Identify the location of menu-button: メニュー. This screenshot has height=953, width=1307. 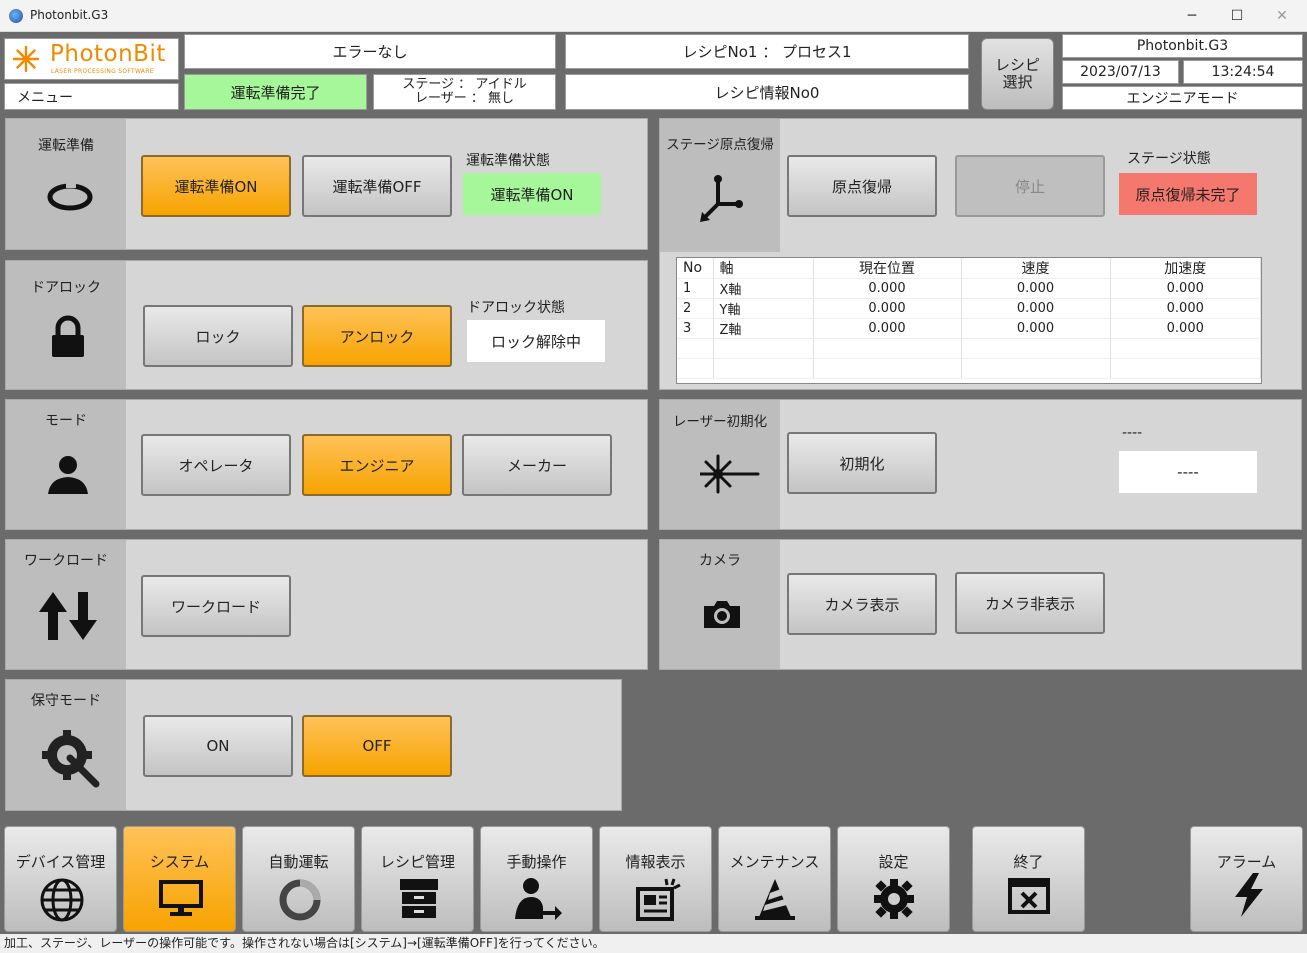
(91, 96).